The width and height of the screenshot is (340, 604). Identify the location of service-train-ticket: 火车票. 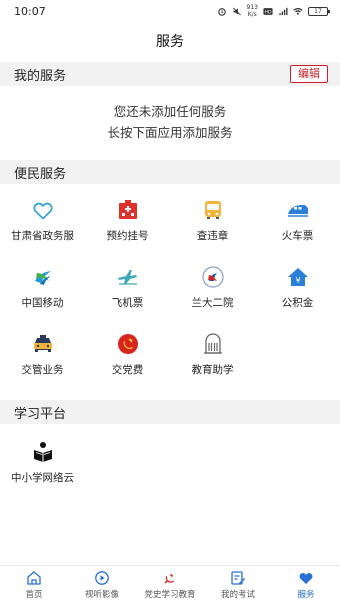
(297, 223).